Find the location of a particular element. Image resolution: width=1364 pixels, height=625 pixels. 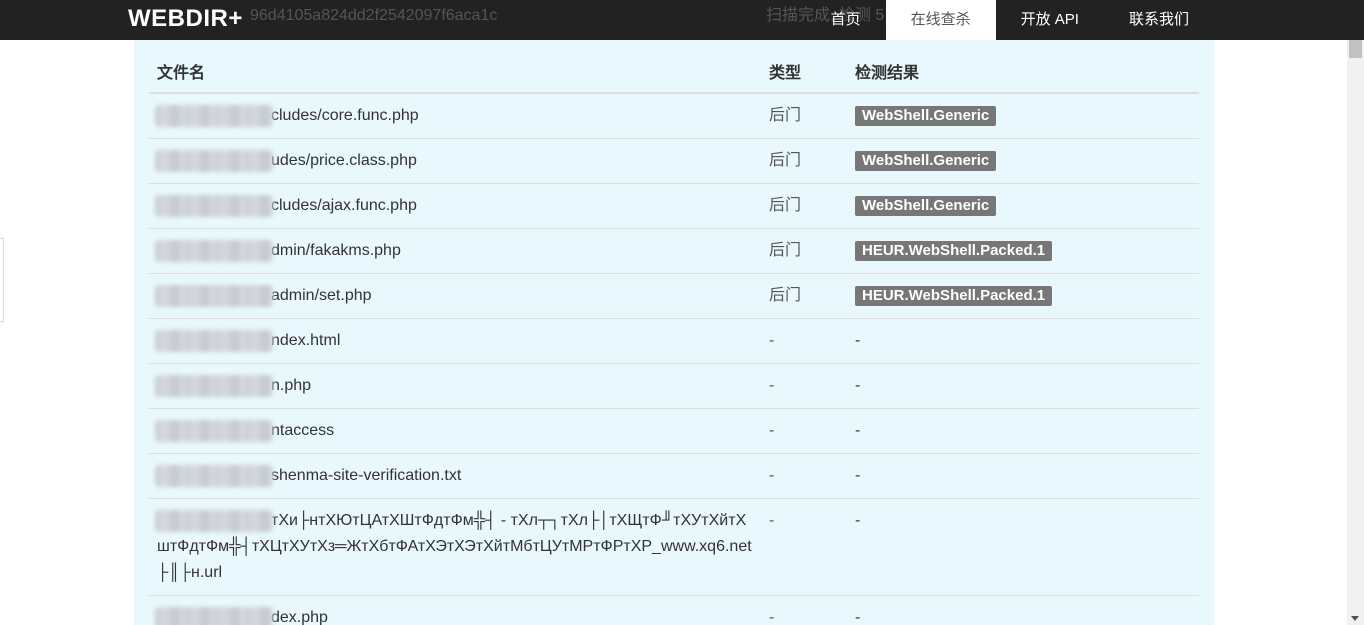

table-row: dex.php - - is located at coordinates (674, 610).